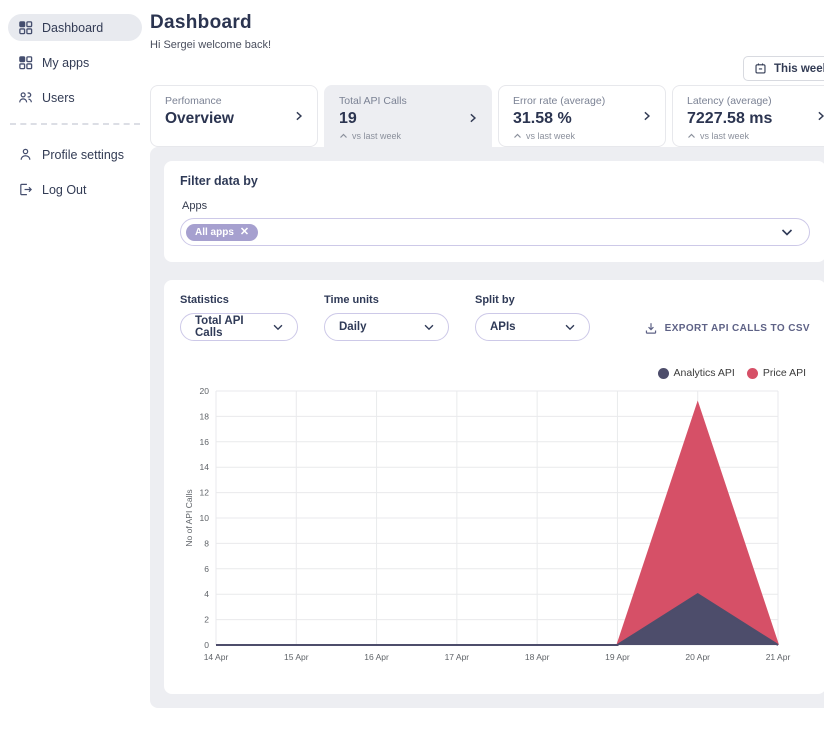  Describe the element at coordinates (195, 206) in the screenshot. I see `apps-field-label: Apps` at that location.